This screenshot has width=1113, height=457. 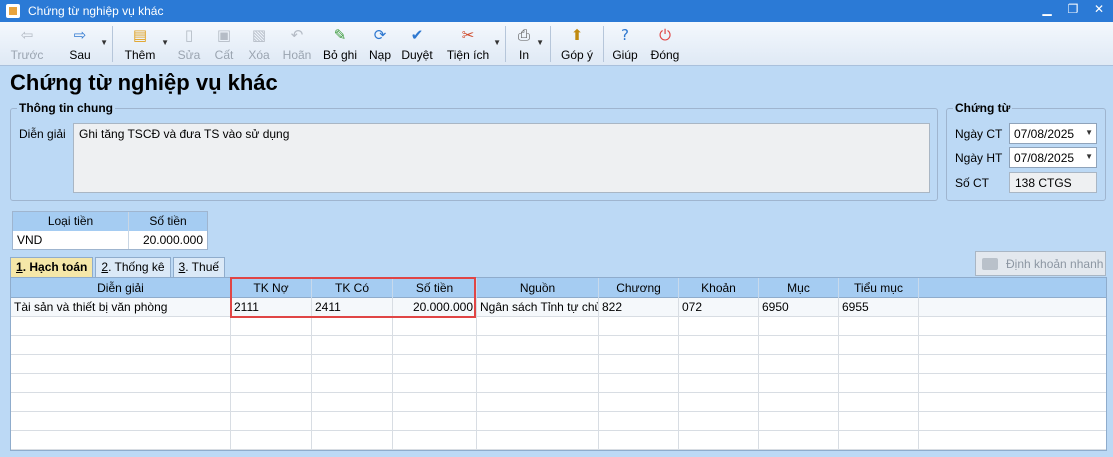 What do you see at coordinates (121, 288) in the screenshot?
I see `header-description: Diễn giải` at bounding box center [121, 288].